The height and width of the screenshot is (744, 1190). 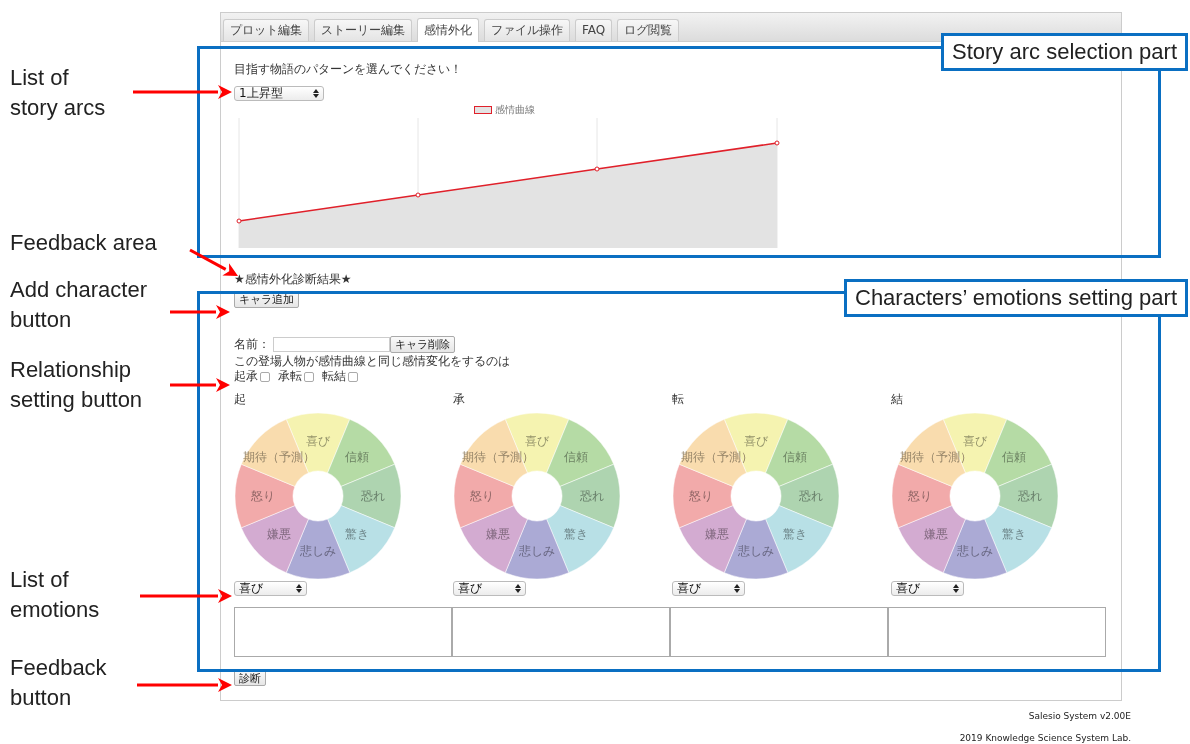 I want to click on arc-select: 1上昇型, so click(x=279, y=93).